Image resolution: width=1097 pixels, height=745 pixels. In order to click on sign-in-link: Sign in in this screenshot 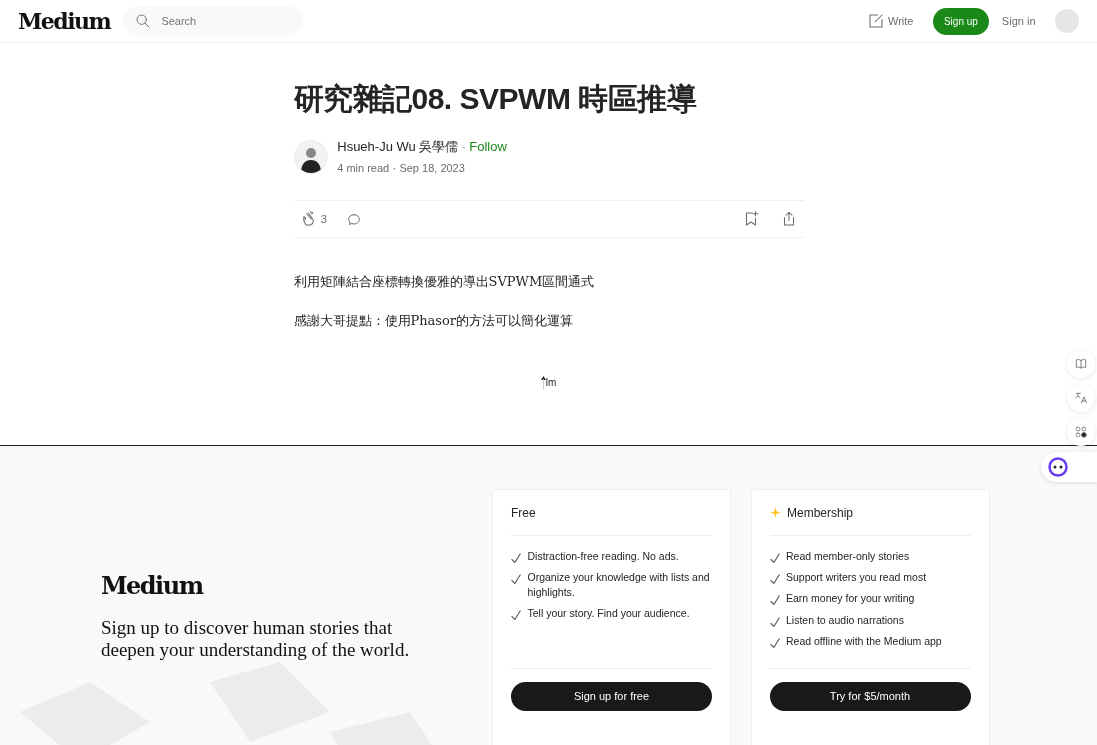, I will do `click(1018, 21)`.